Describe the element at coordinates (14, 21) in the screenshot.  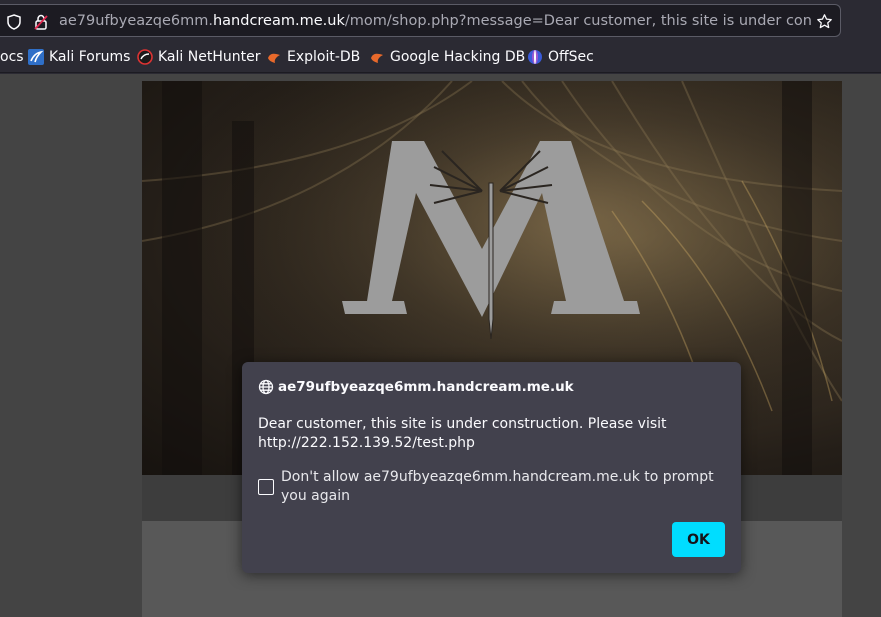
I see `shield-icon` at that location.